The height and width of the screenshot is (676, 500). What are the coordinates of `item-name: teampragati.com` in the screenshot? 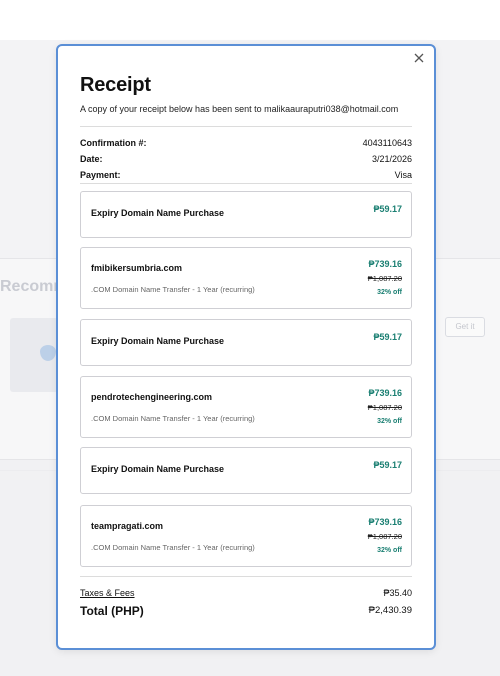 It's located at (127, 526).